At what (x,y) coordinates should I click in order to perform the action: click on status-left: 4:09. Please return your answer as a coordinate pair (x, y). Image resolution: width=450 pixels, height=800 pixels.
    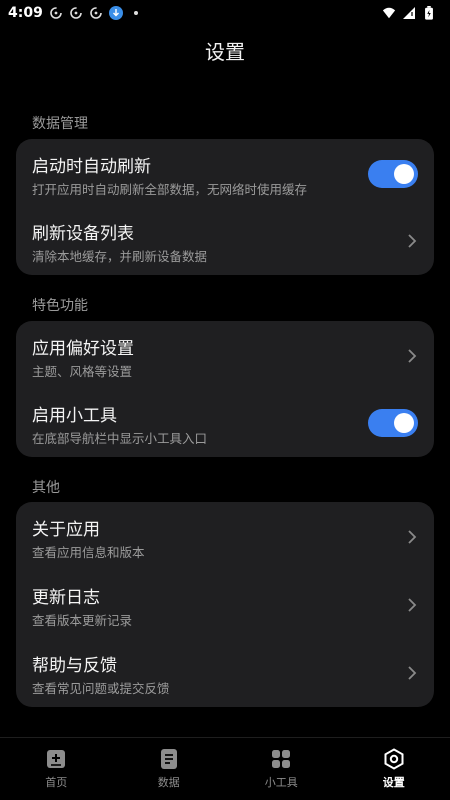
    Looking at the image, I should click on (75, 13).